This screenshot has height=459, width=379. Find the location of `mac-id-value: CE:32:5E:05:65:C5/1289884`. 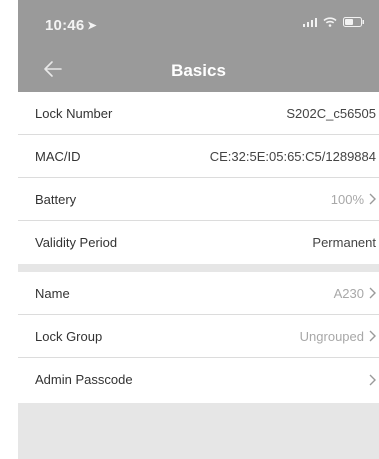

mac-id-value: CE:32:5E:05:65:C5/1289884 is located at coordinates (292, 156).